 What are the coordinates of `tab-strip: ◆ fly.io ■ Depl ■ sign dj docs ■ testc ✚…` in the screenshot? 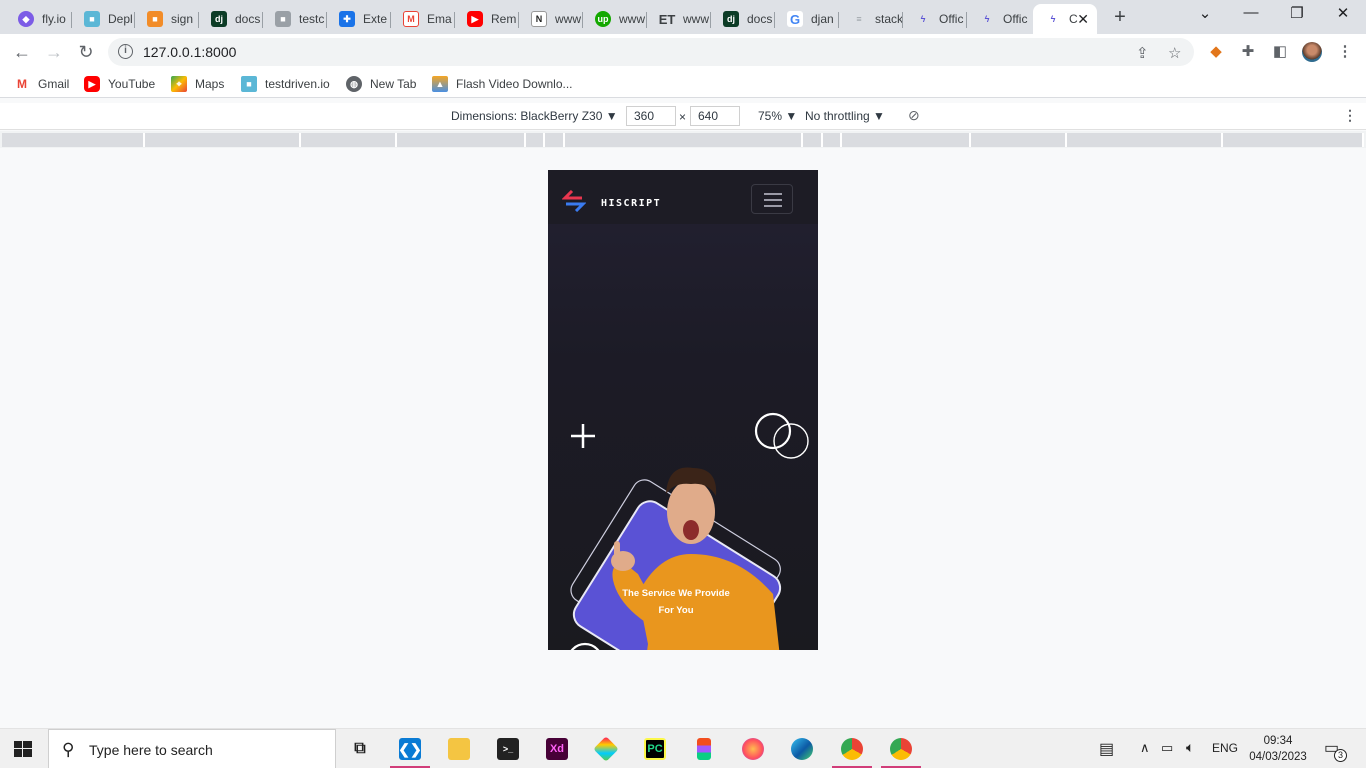 It's located at (683, 17).